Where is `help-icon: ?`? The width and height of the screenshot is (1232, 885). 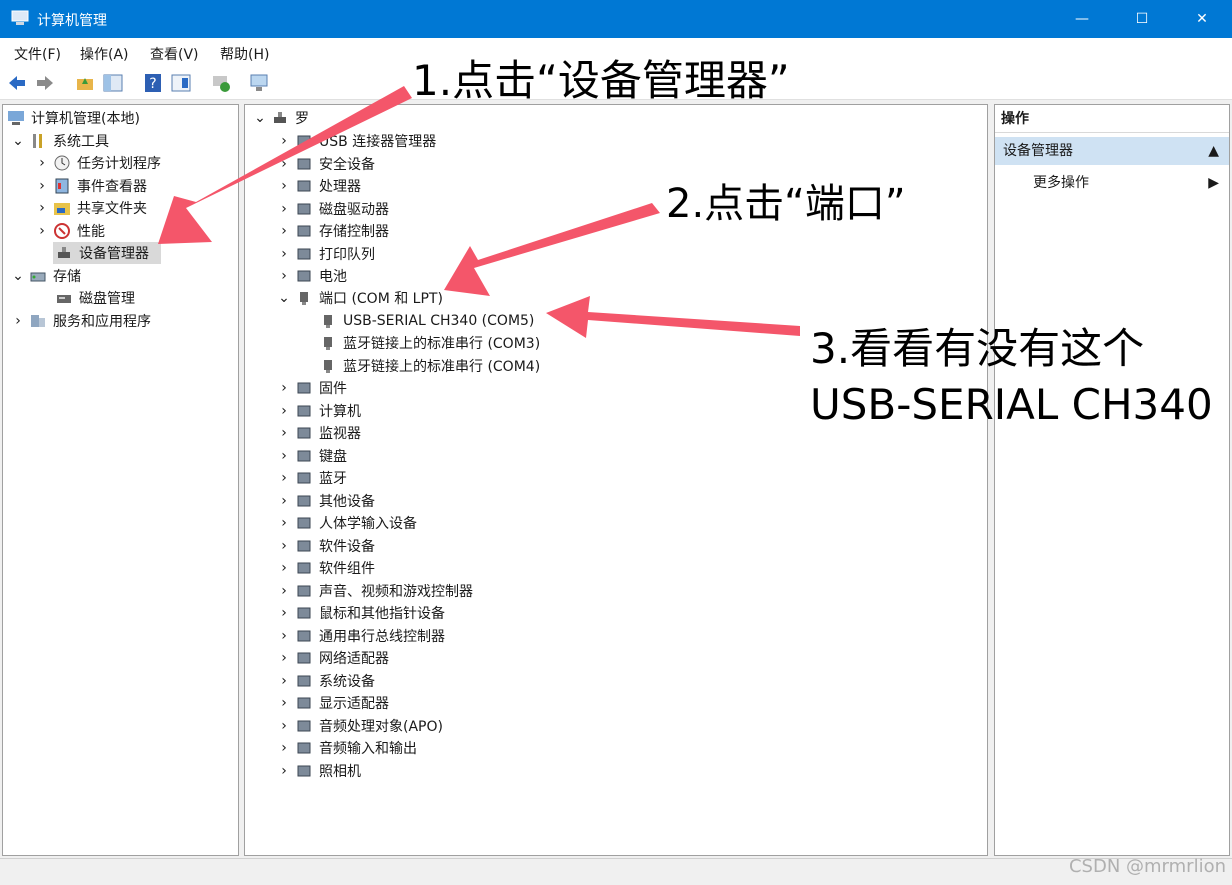
help-icon: ? is located at coordinates (153, 83).